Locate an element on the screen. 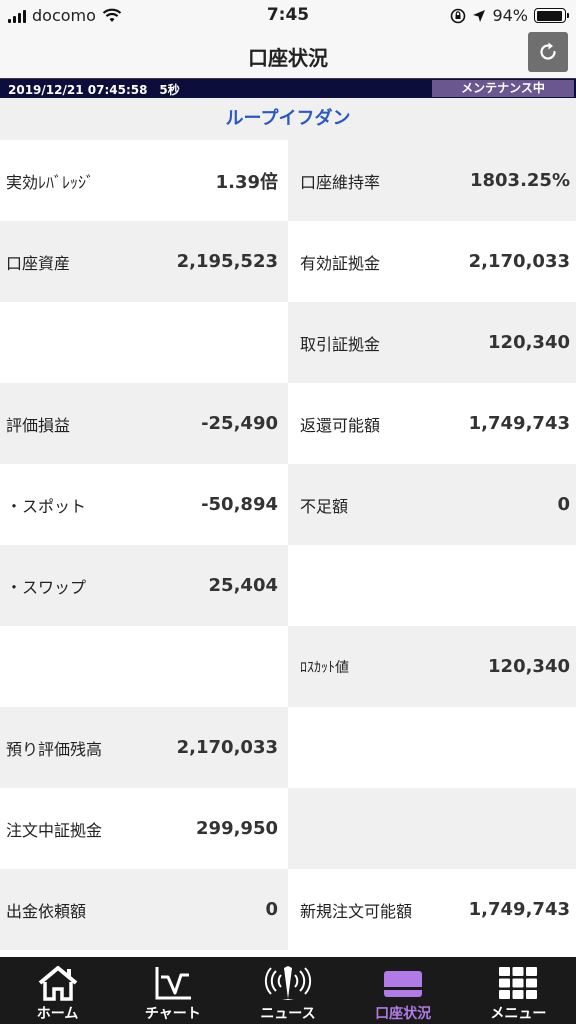 The width and height of the screenshot is (576, 1024). tab-account-status: 口座状況 is located at coordinates (403, 990).